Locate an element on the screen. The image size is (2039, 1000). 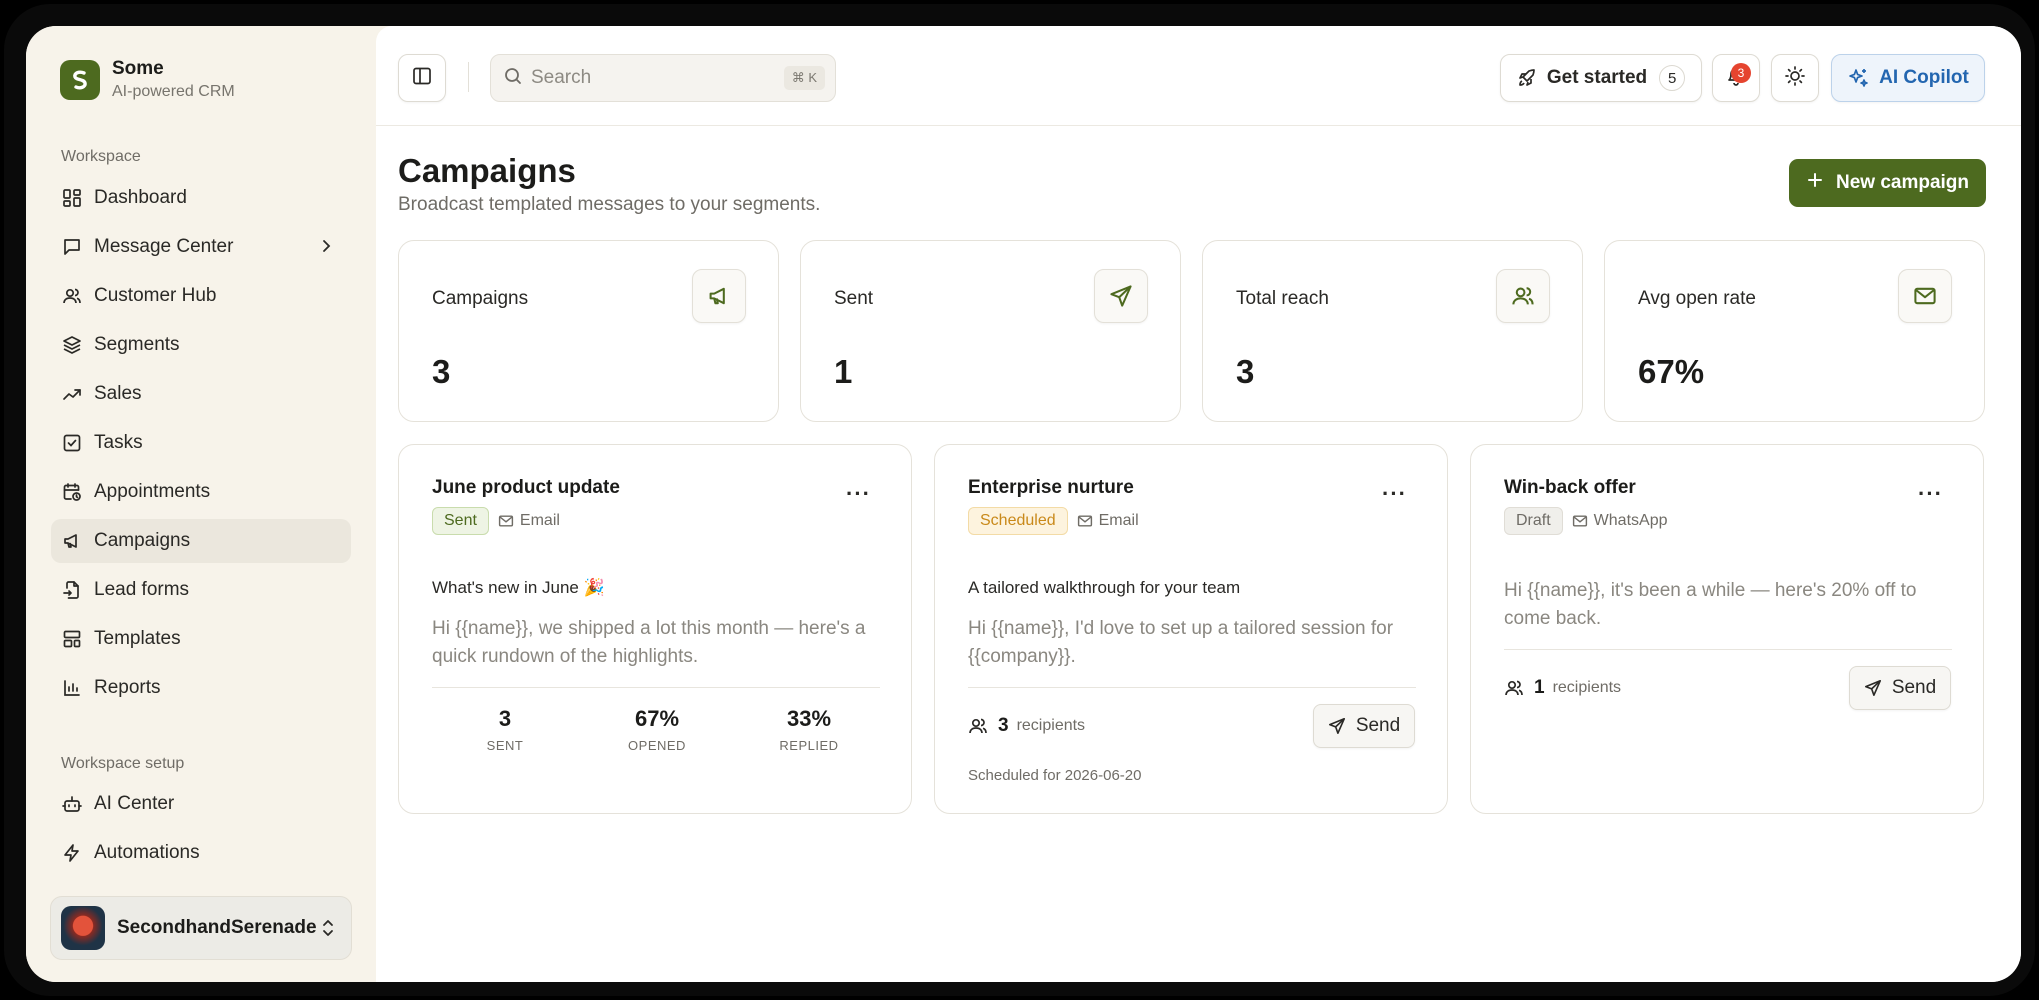
search-input is located at coordinates (651, 78).